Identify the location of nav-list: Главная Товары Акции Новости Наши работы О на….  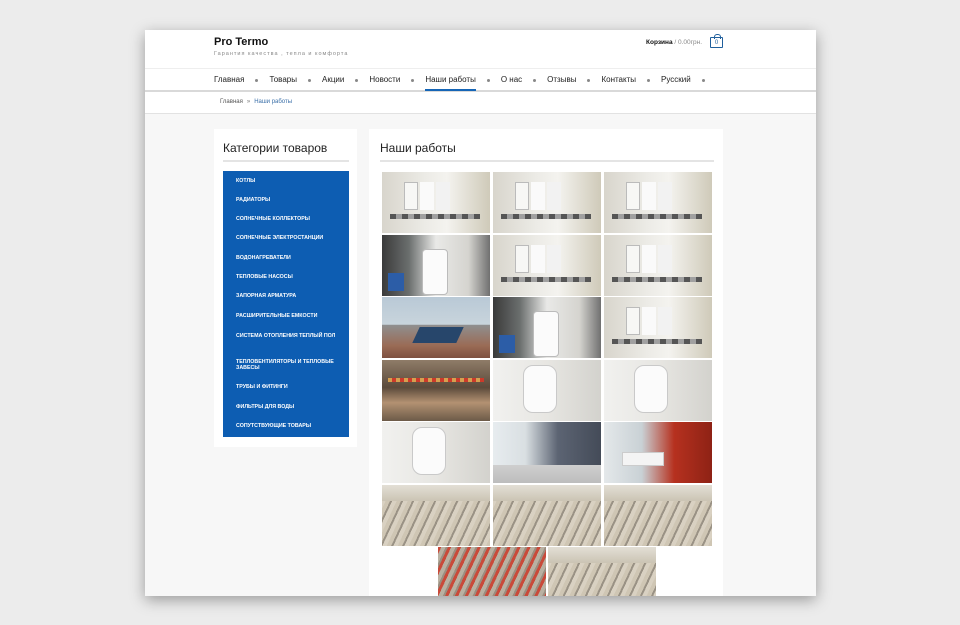
(465, 80).